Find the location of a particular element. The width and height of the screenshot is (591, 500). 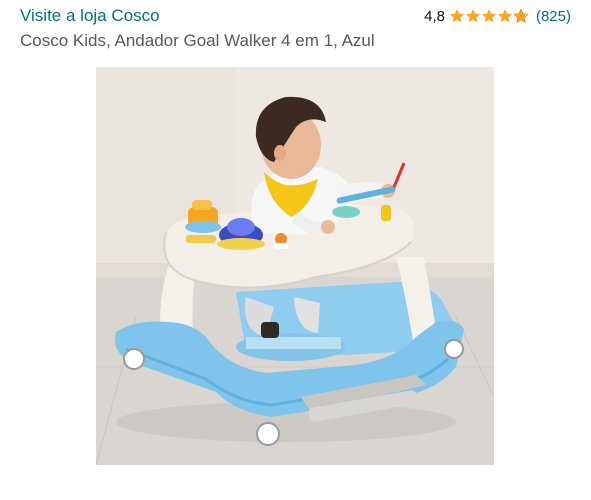

rating-summary: 4,8 (825) is located at coordinates (497, 16).